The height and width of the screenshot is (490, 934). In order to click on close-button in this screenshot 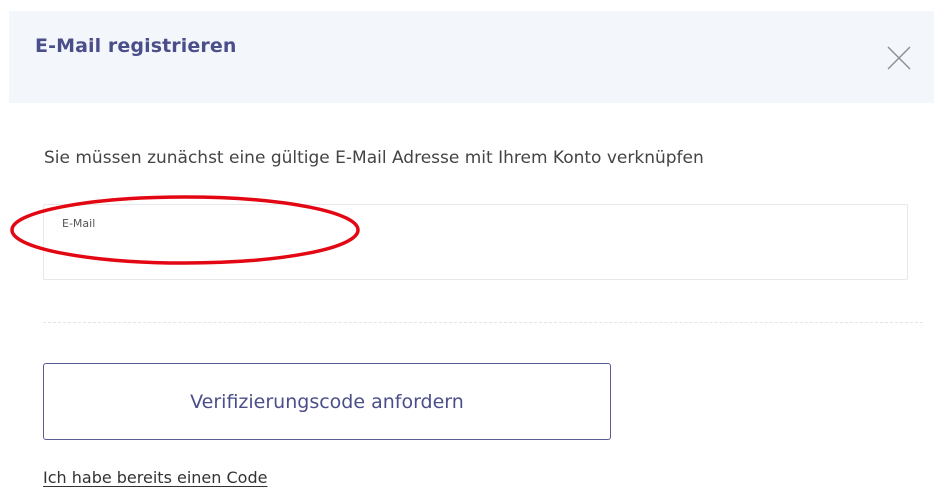, I will do `click(899, 58)`.